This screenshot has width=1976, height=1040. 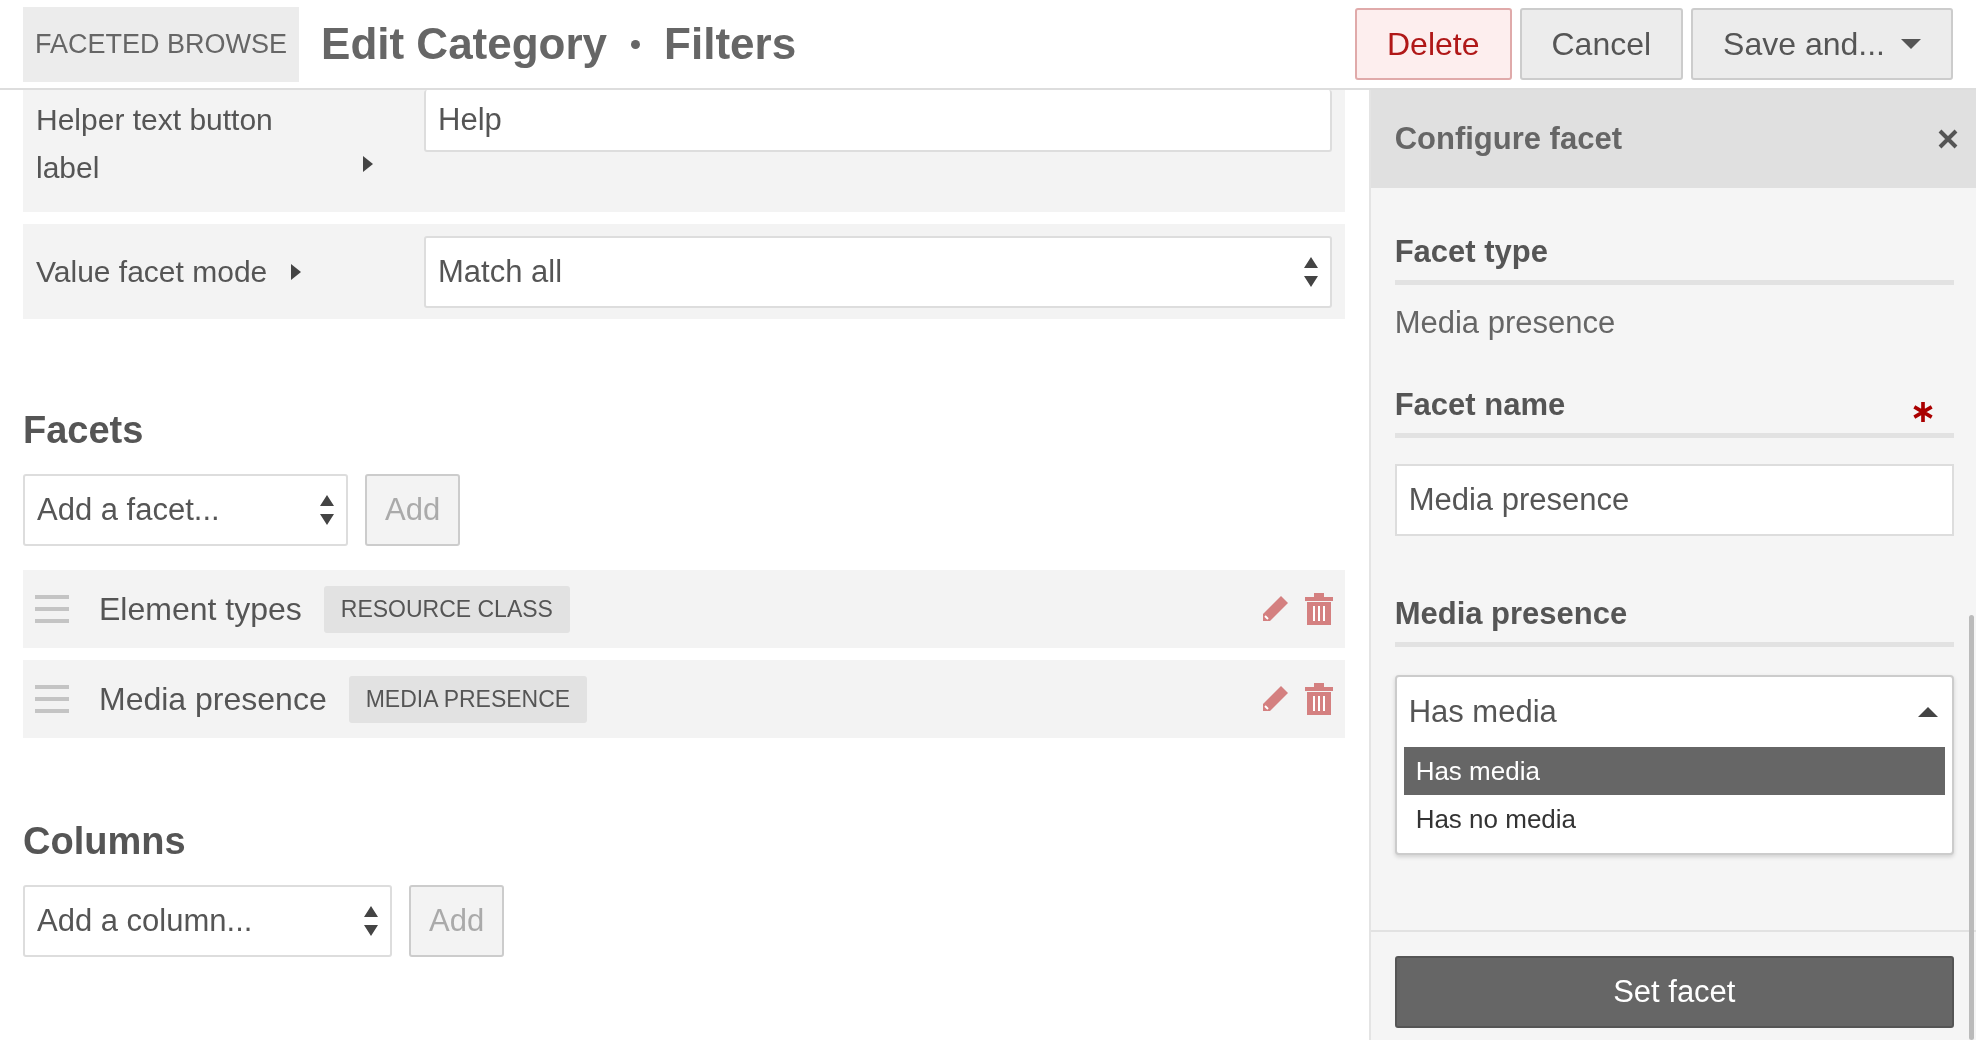 What do you see at coordinates (1508, 139) in the screenshot?
I see `panel-title: Configure facet` at bounding box center [1508, 139].